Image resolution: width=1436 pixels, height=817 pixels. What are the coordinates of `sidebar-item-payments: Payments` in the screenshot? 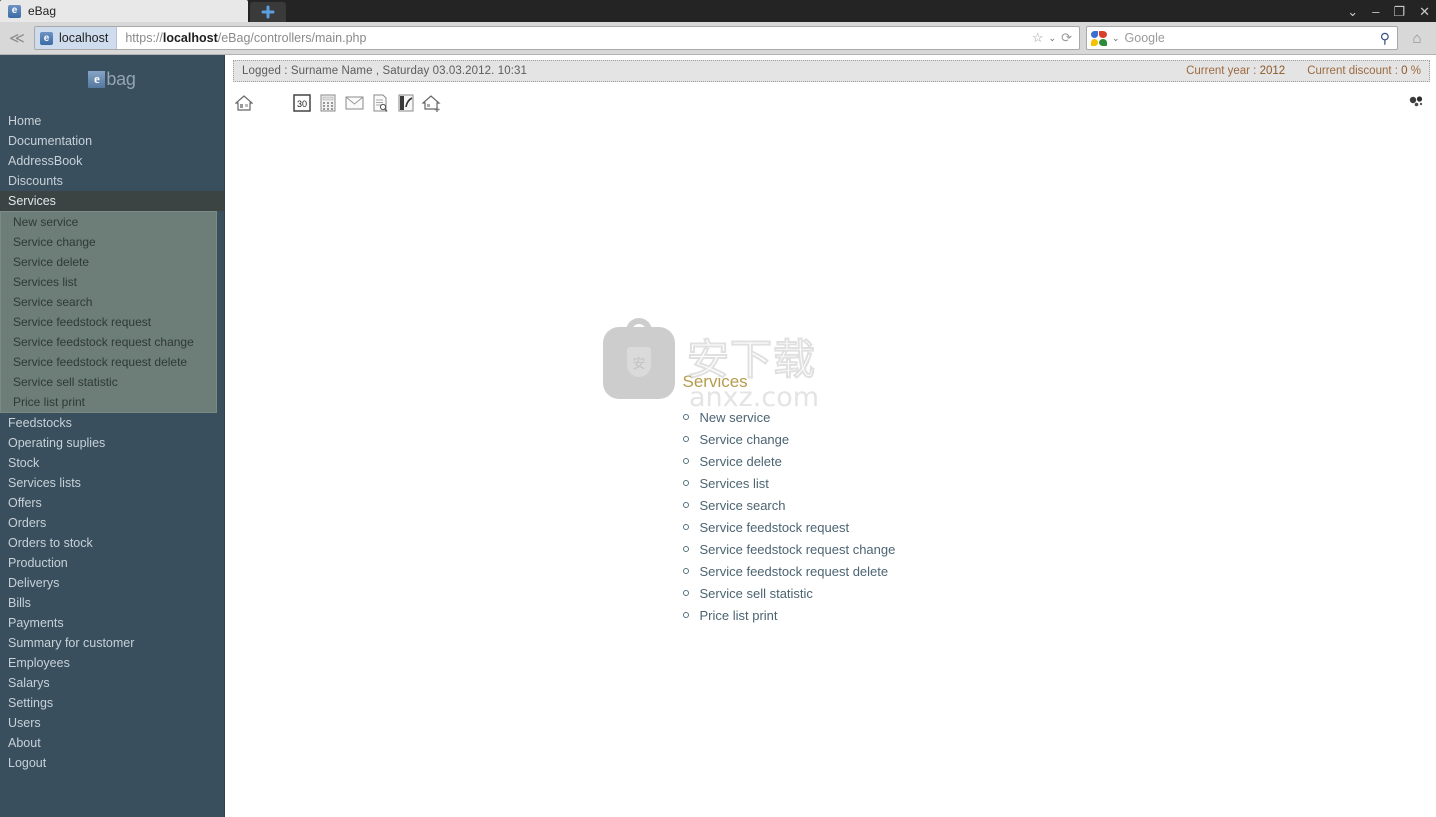 It's located at (112, 623).